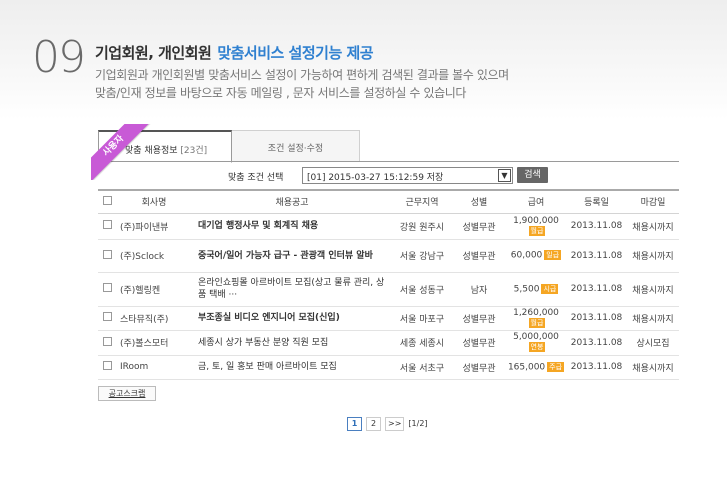  What do you see at coordinates (354, 424) in the screenshot?
I see `page-1-button: 1` at bounding box center [354, 424].